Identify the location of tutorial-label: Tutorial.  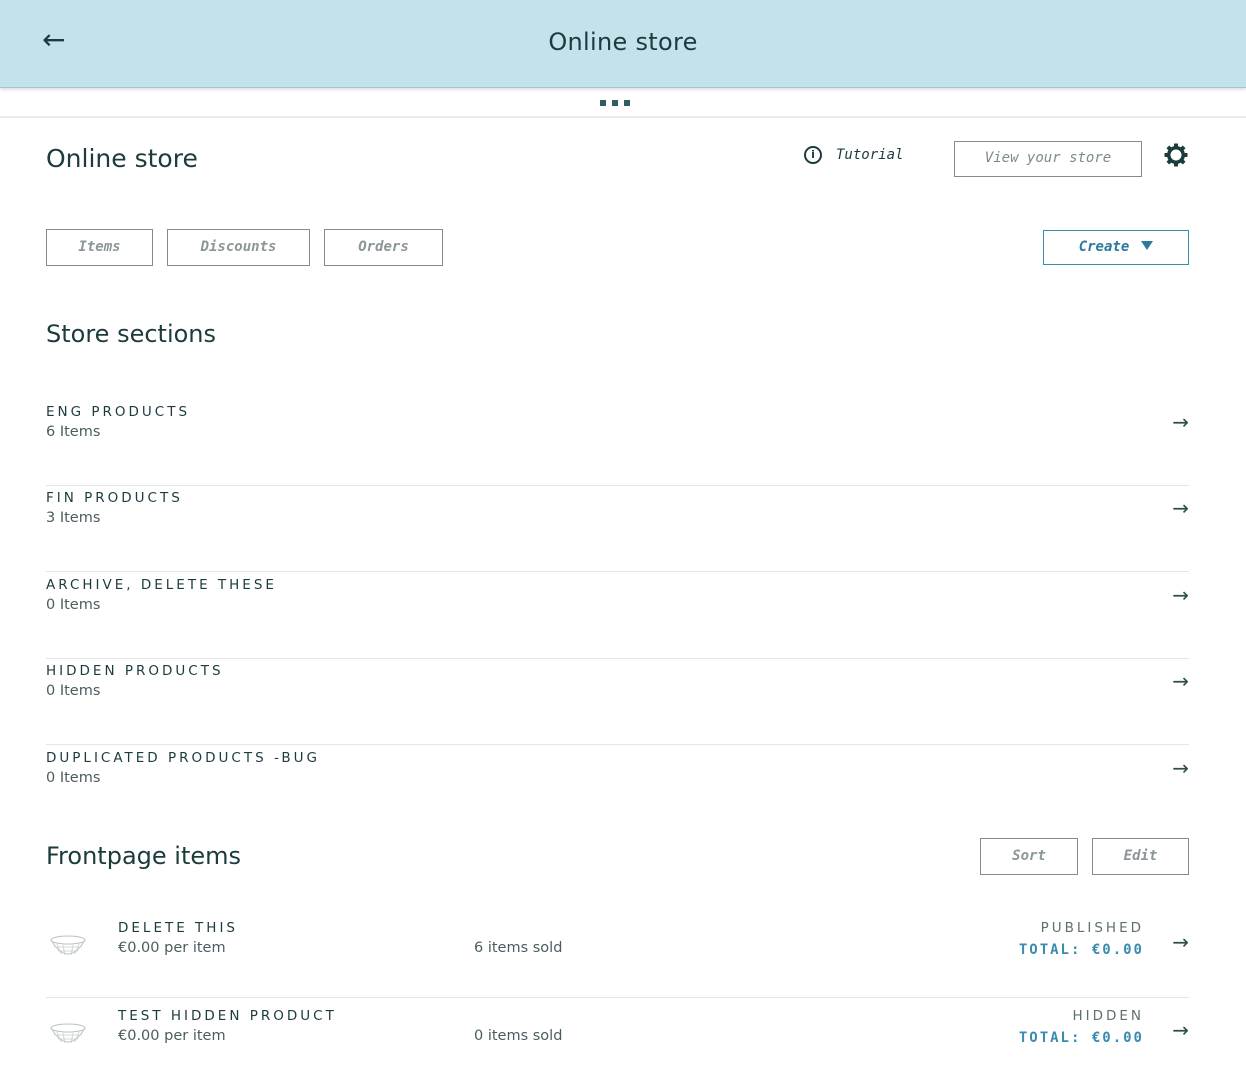
(870, 155).